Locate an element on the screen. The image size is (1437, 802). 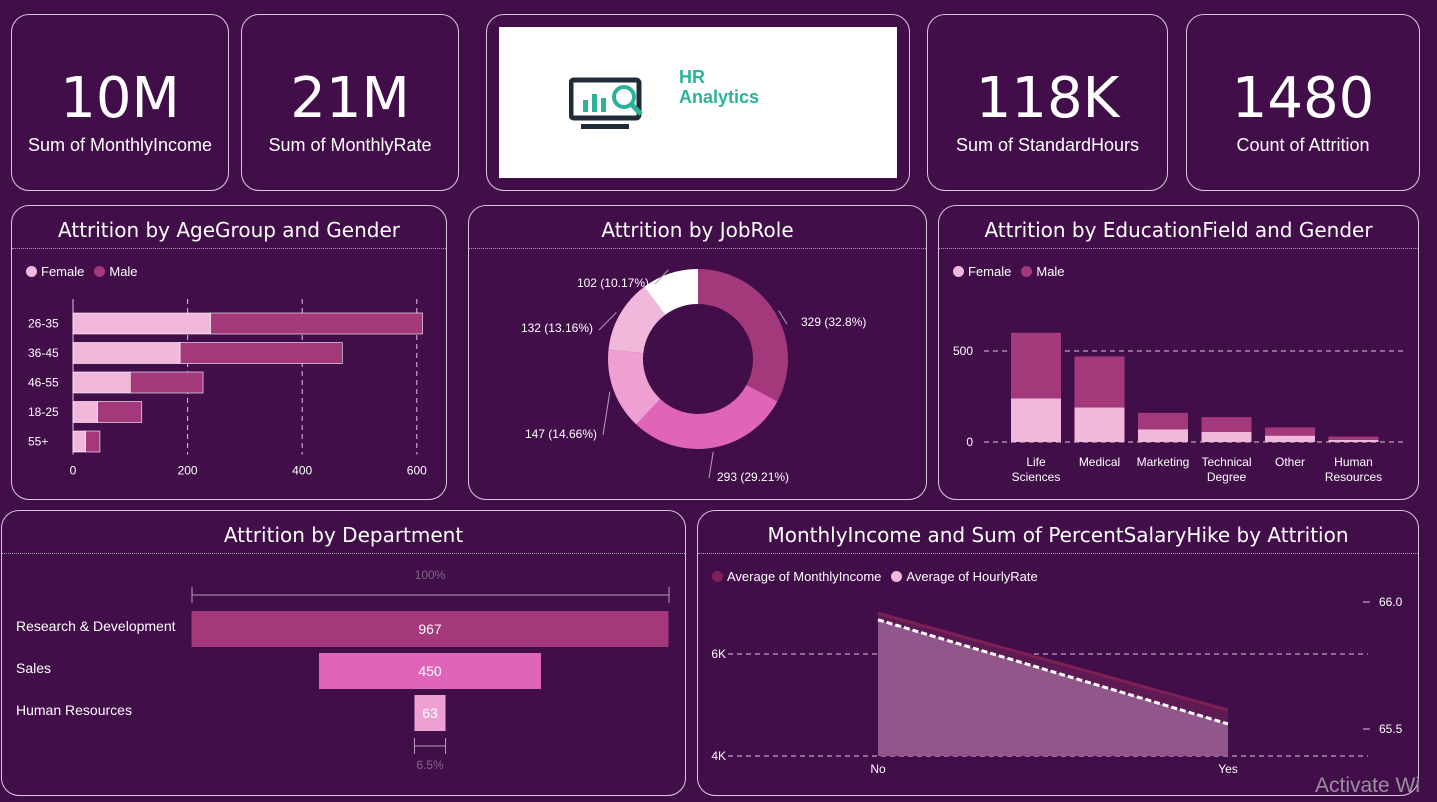
panel-title: Attrition by AgeGroup and Gender is located at coordinates (229, 230).